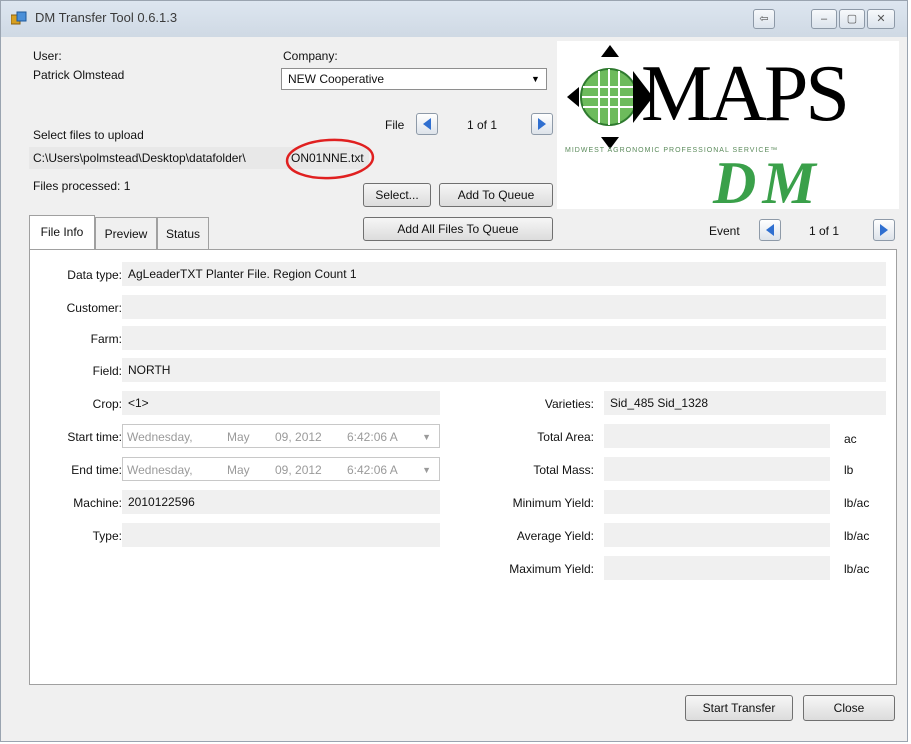 Image resolution: width=911 pixels, height=744 pixels. Describe the element at coordinates (19, 18) in the screenshot. I see `app-icon` at that location.